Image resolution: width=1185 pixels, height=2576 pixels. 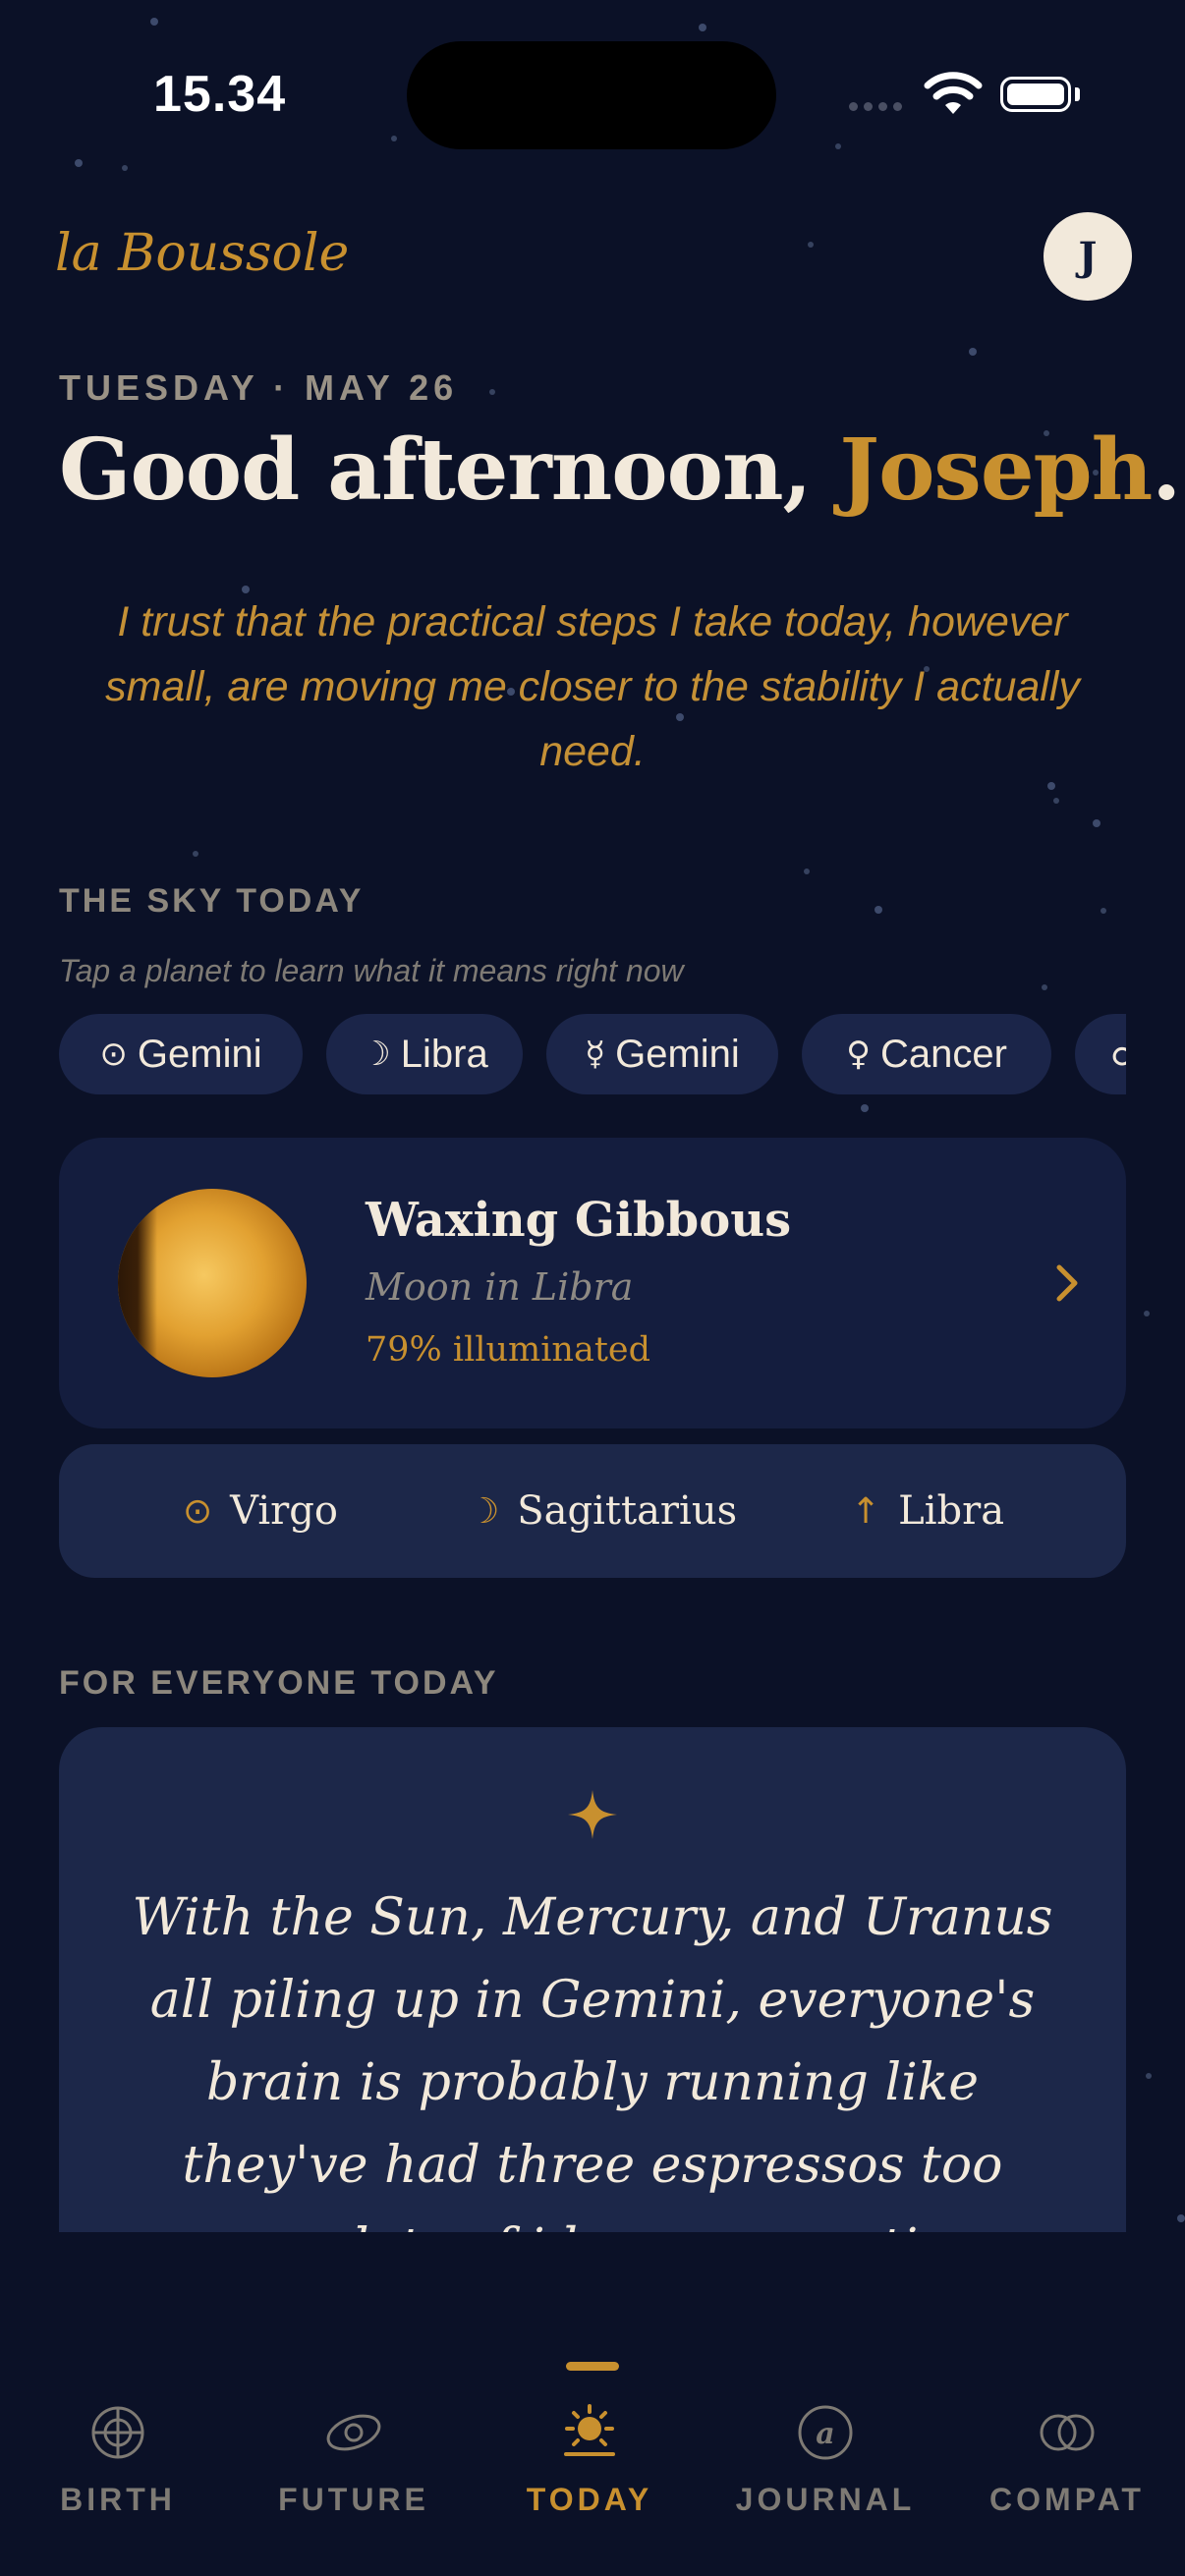 I want to click on tab-future: FUTURE, so click(x=354, y=2444).